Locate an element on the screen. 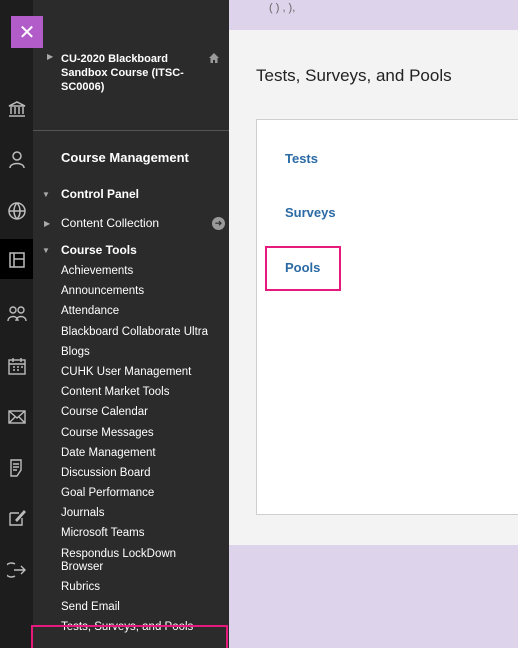  control-panel-collapse-icon: ▼ is located at coordinates (46, 194).